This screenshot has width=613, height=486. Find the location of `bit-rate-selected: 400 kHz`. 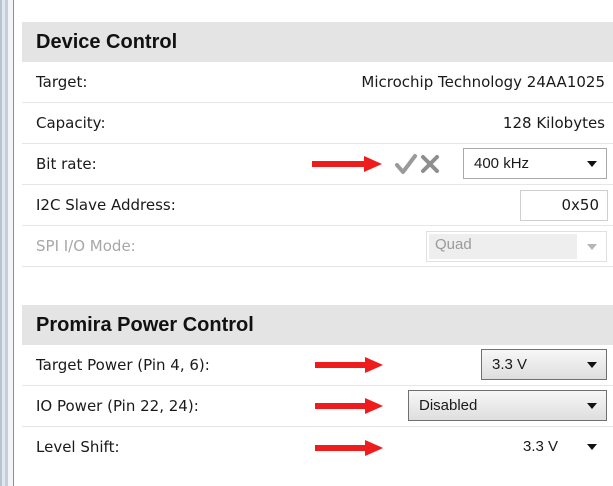

bit-rate-selected: 400 kHz is located at coordinates (502, 163).